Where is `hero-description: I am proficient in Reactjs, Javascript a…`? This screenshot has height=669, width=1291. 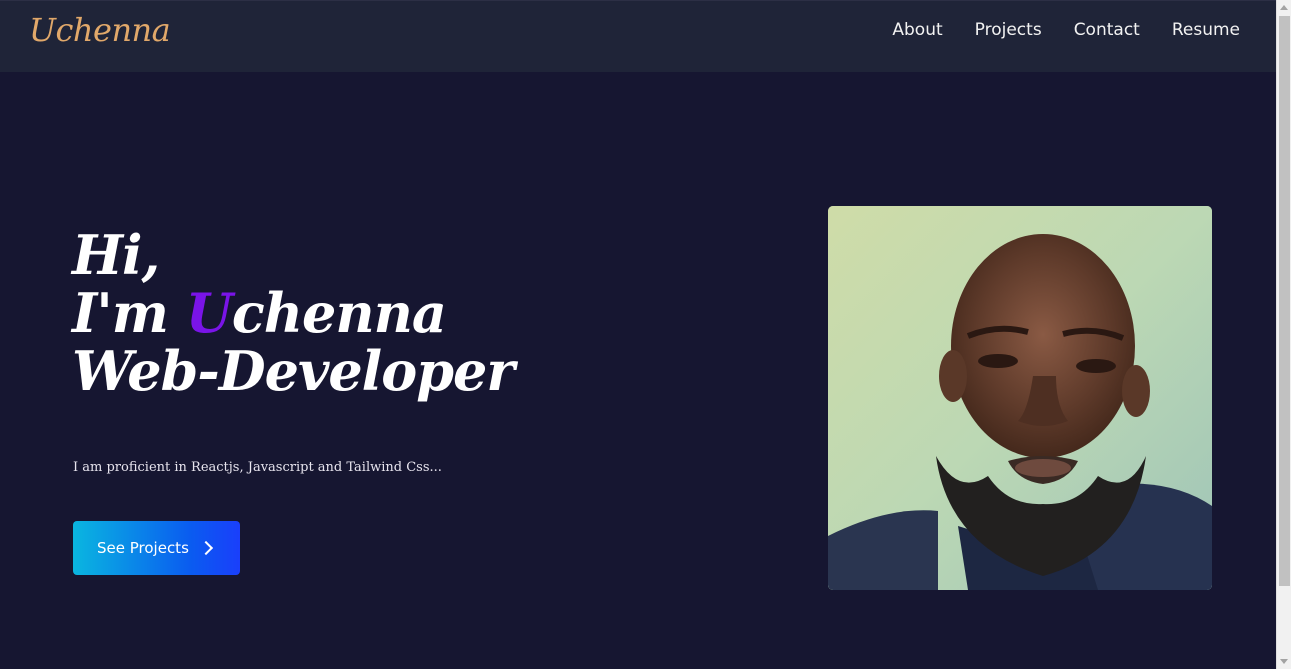 hero-description: I am proficient in Reactjs, Javascript a… is located at coordinates (257, 467).